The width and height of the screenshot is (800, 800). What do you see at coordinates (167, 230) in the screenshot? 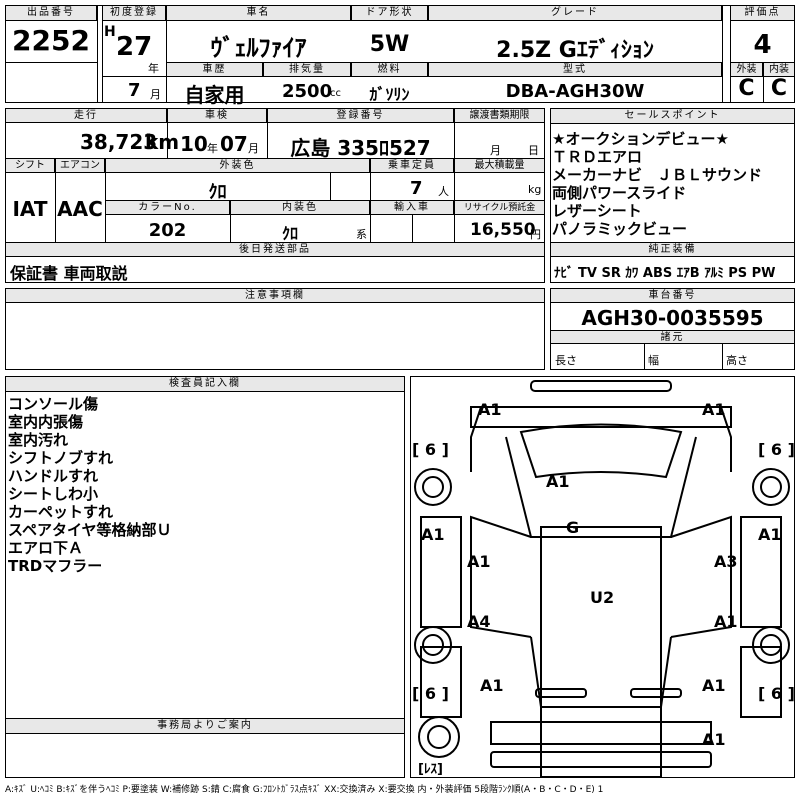
I see `color-number: 202` at bounding box center [167, 230].